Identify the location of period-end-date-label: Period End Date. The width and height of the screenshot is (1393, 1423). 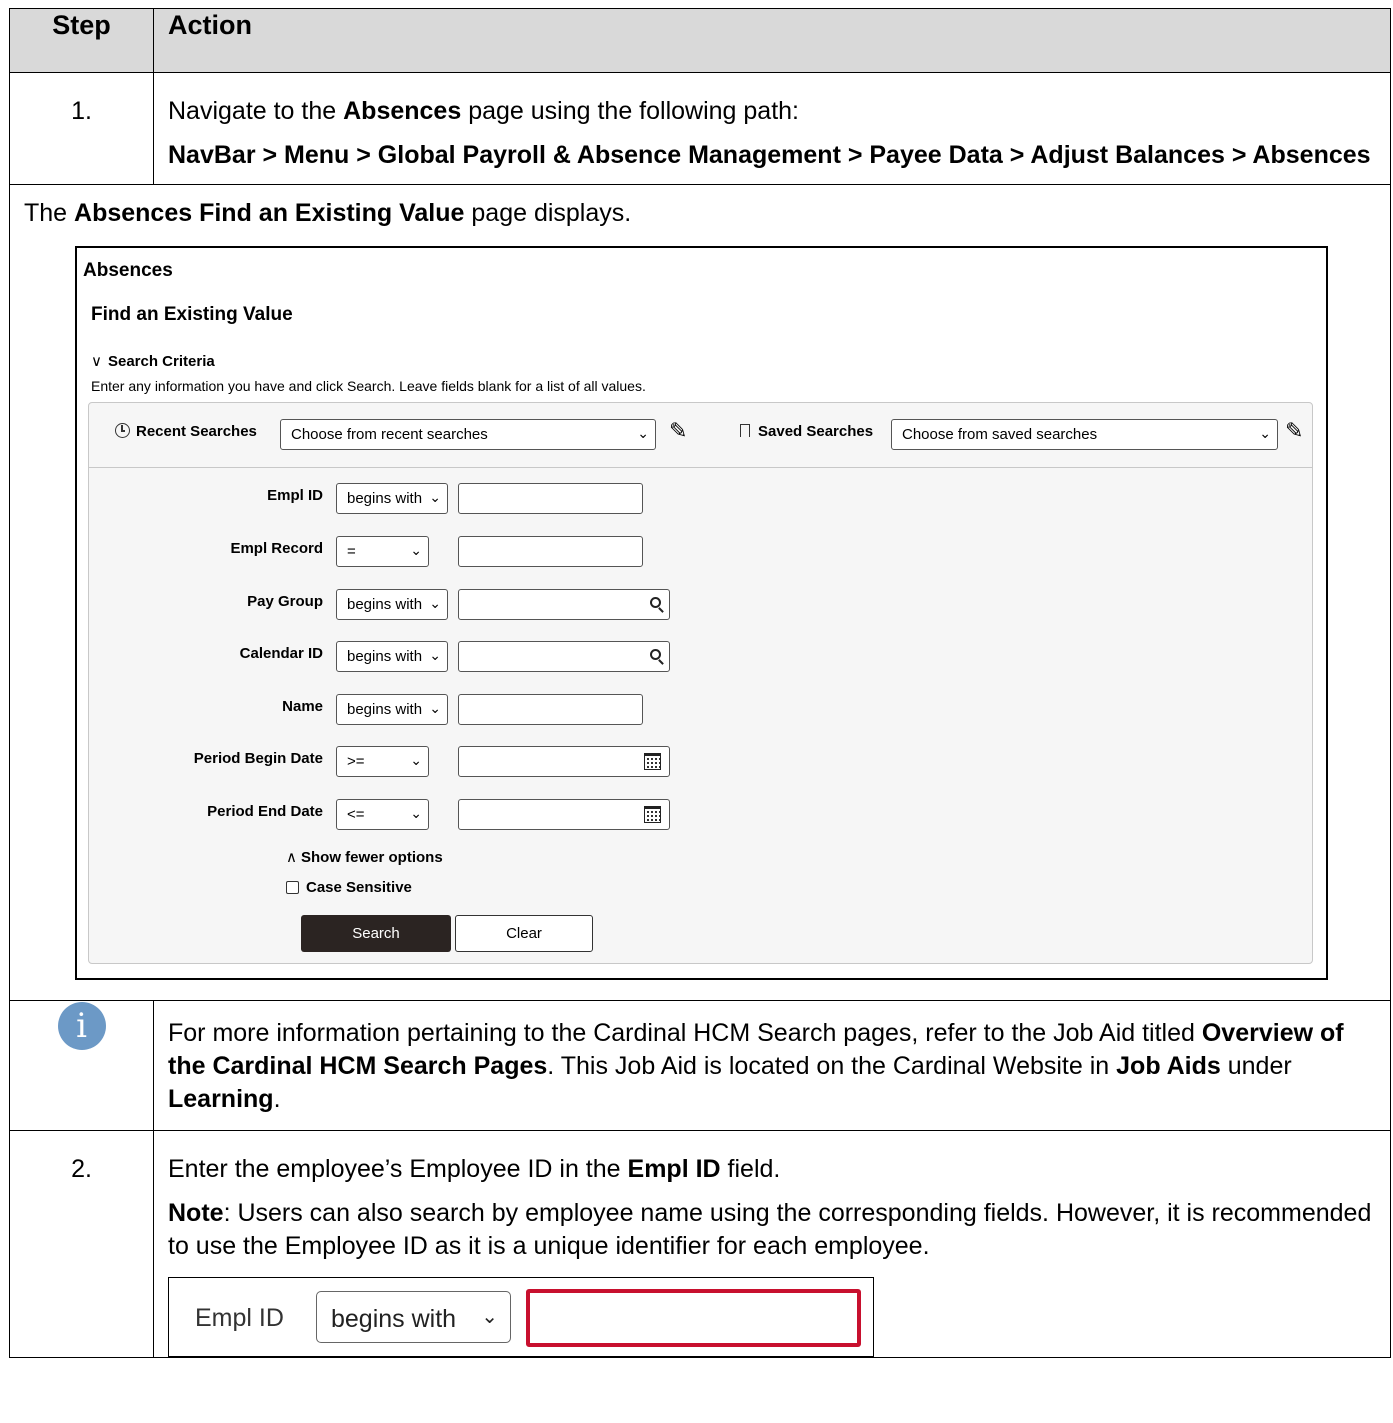
(265, 811).